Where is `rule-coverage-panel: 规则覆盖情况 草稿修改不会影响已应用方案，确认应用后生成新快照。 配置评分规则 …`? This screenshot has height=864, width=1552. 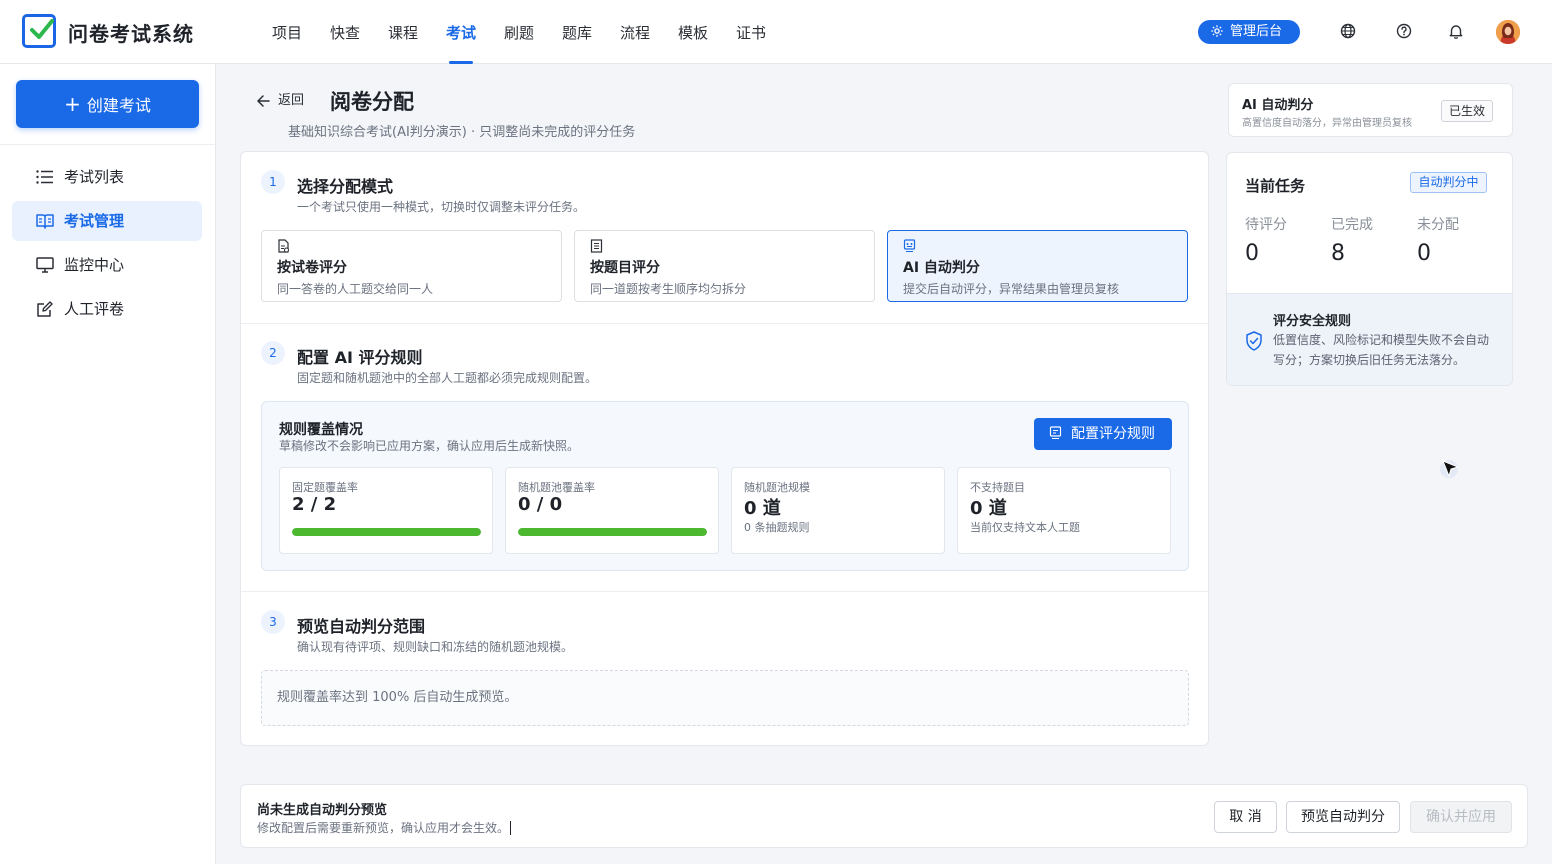 rule-coverage-panel: 规则覆盖情况 草稿修改不会影响已应用方案，确认应用后生成新快照。 配置评分规则 … is located at coordinates (725, 486).